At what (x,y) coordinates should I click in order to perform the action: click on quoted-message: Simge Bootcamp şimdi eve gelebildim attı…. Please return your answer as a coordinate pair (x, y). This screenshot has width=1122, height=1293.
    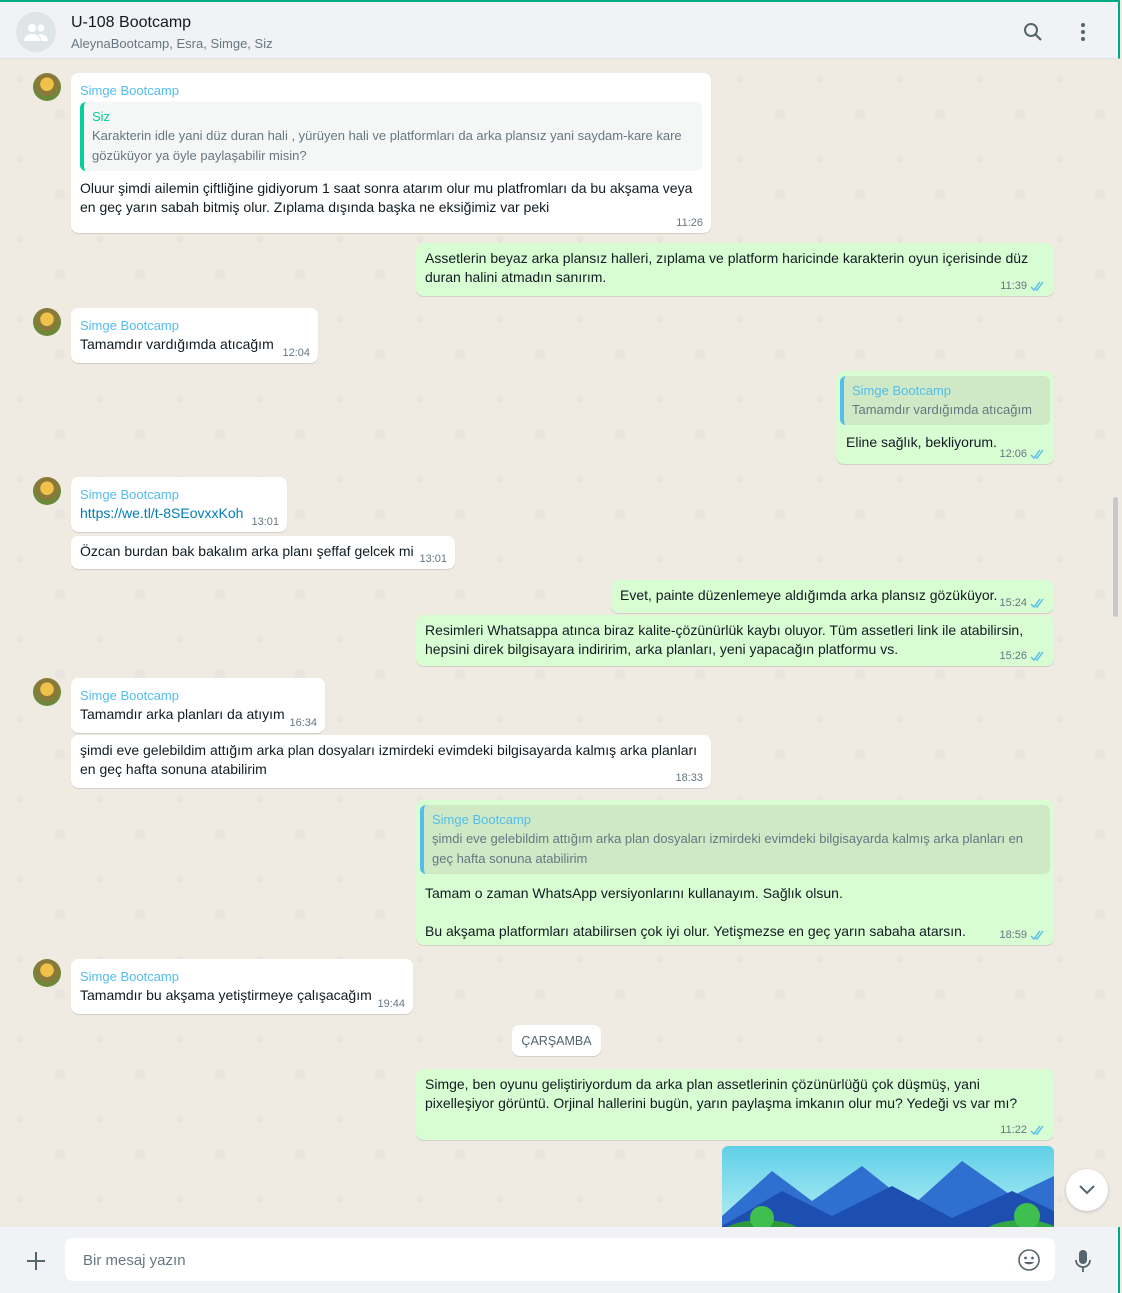
    Looking at the image, I should click on (735, 839).